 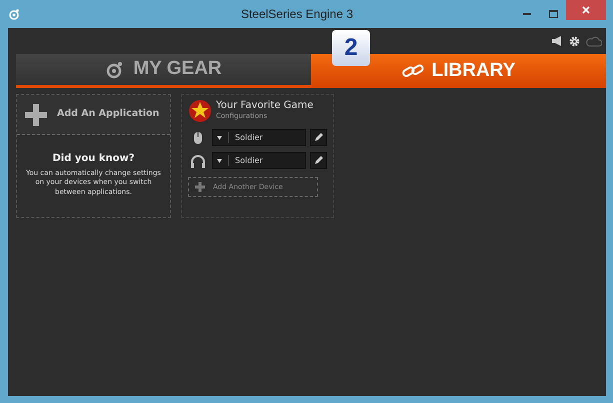 I want to click on tip-title: Did you know?, so click(x=93, y=159).